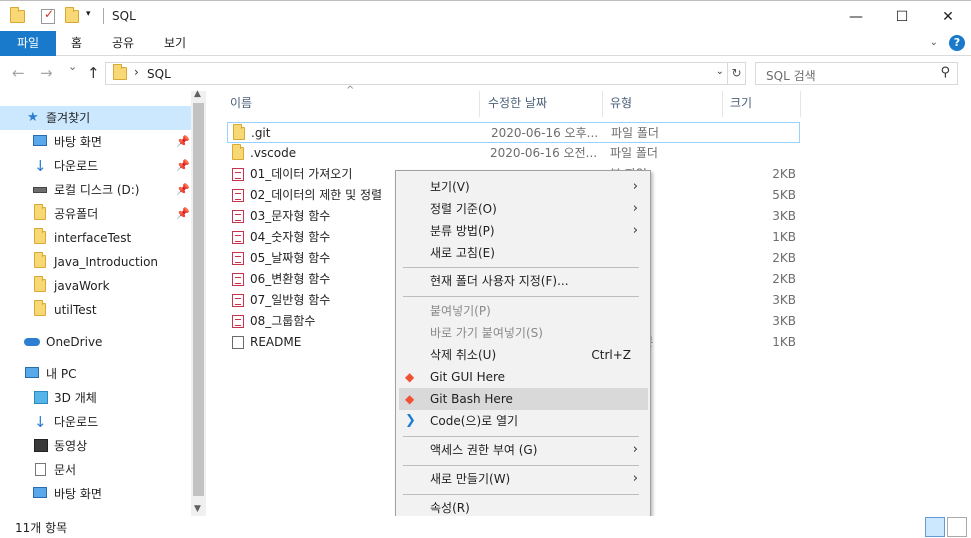 Image resolution: width=971 pixels, height=538 pixels. Describe the element at coordinates (40, 492) in the screenshot. I see `desktop-icon` at that location.